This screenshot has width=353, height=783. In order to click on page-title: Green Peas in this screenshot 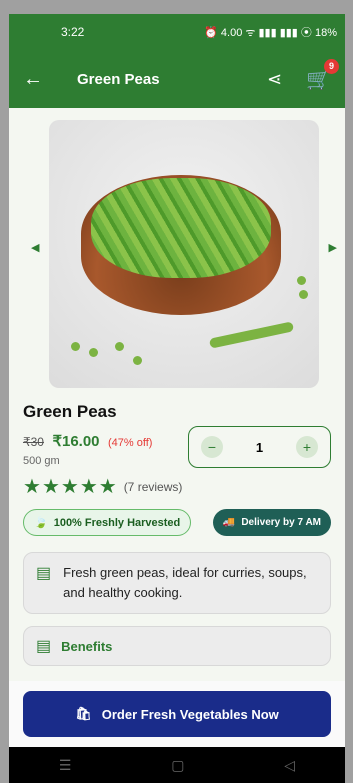, I will do `click(118, 79)`.